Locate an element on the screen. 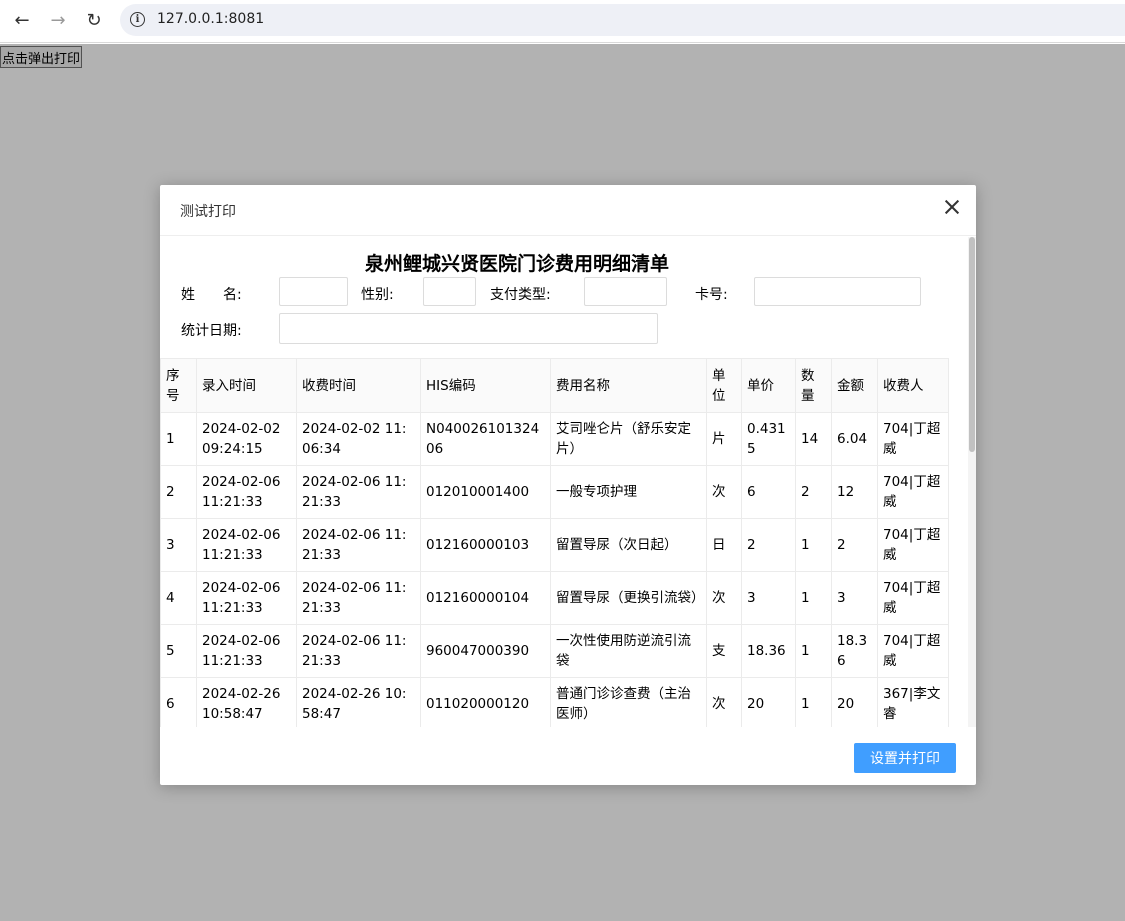  cell-index: 5 is located at coordinates (178, 651).